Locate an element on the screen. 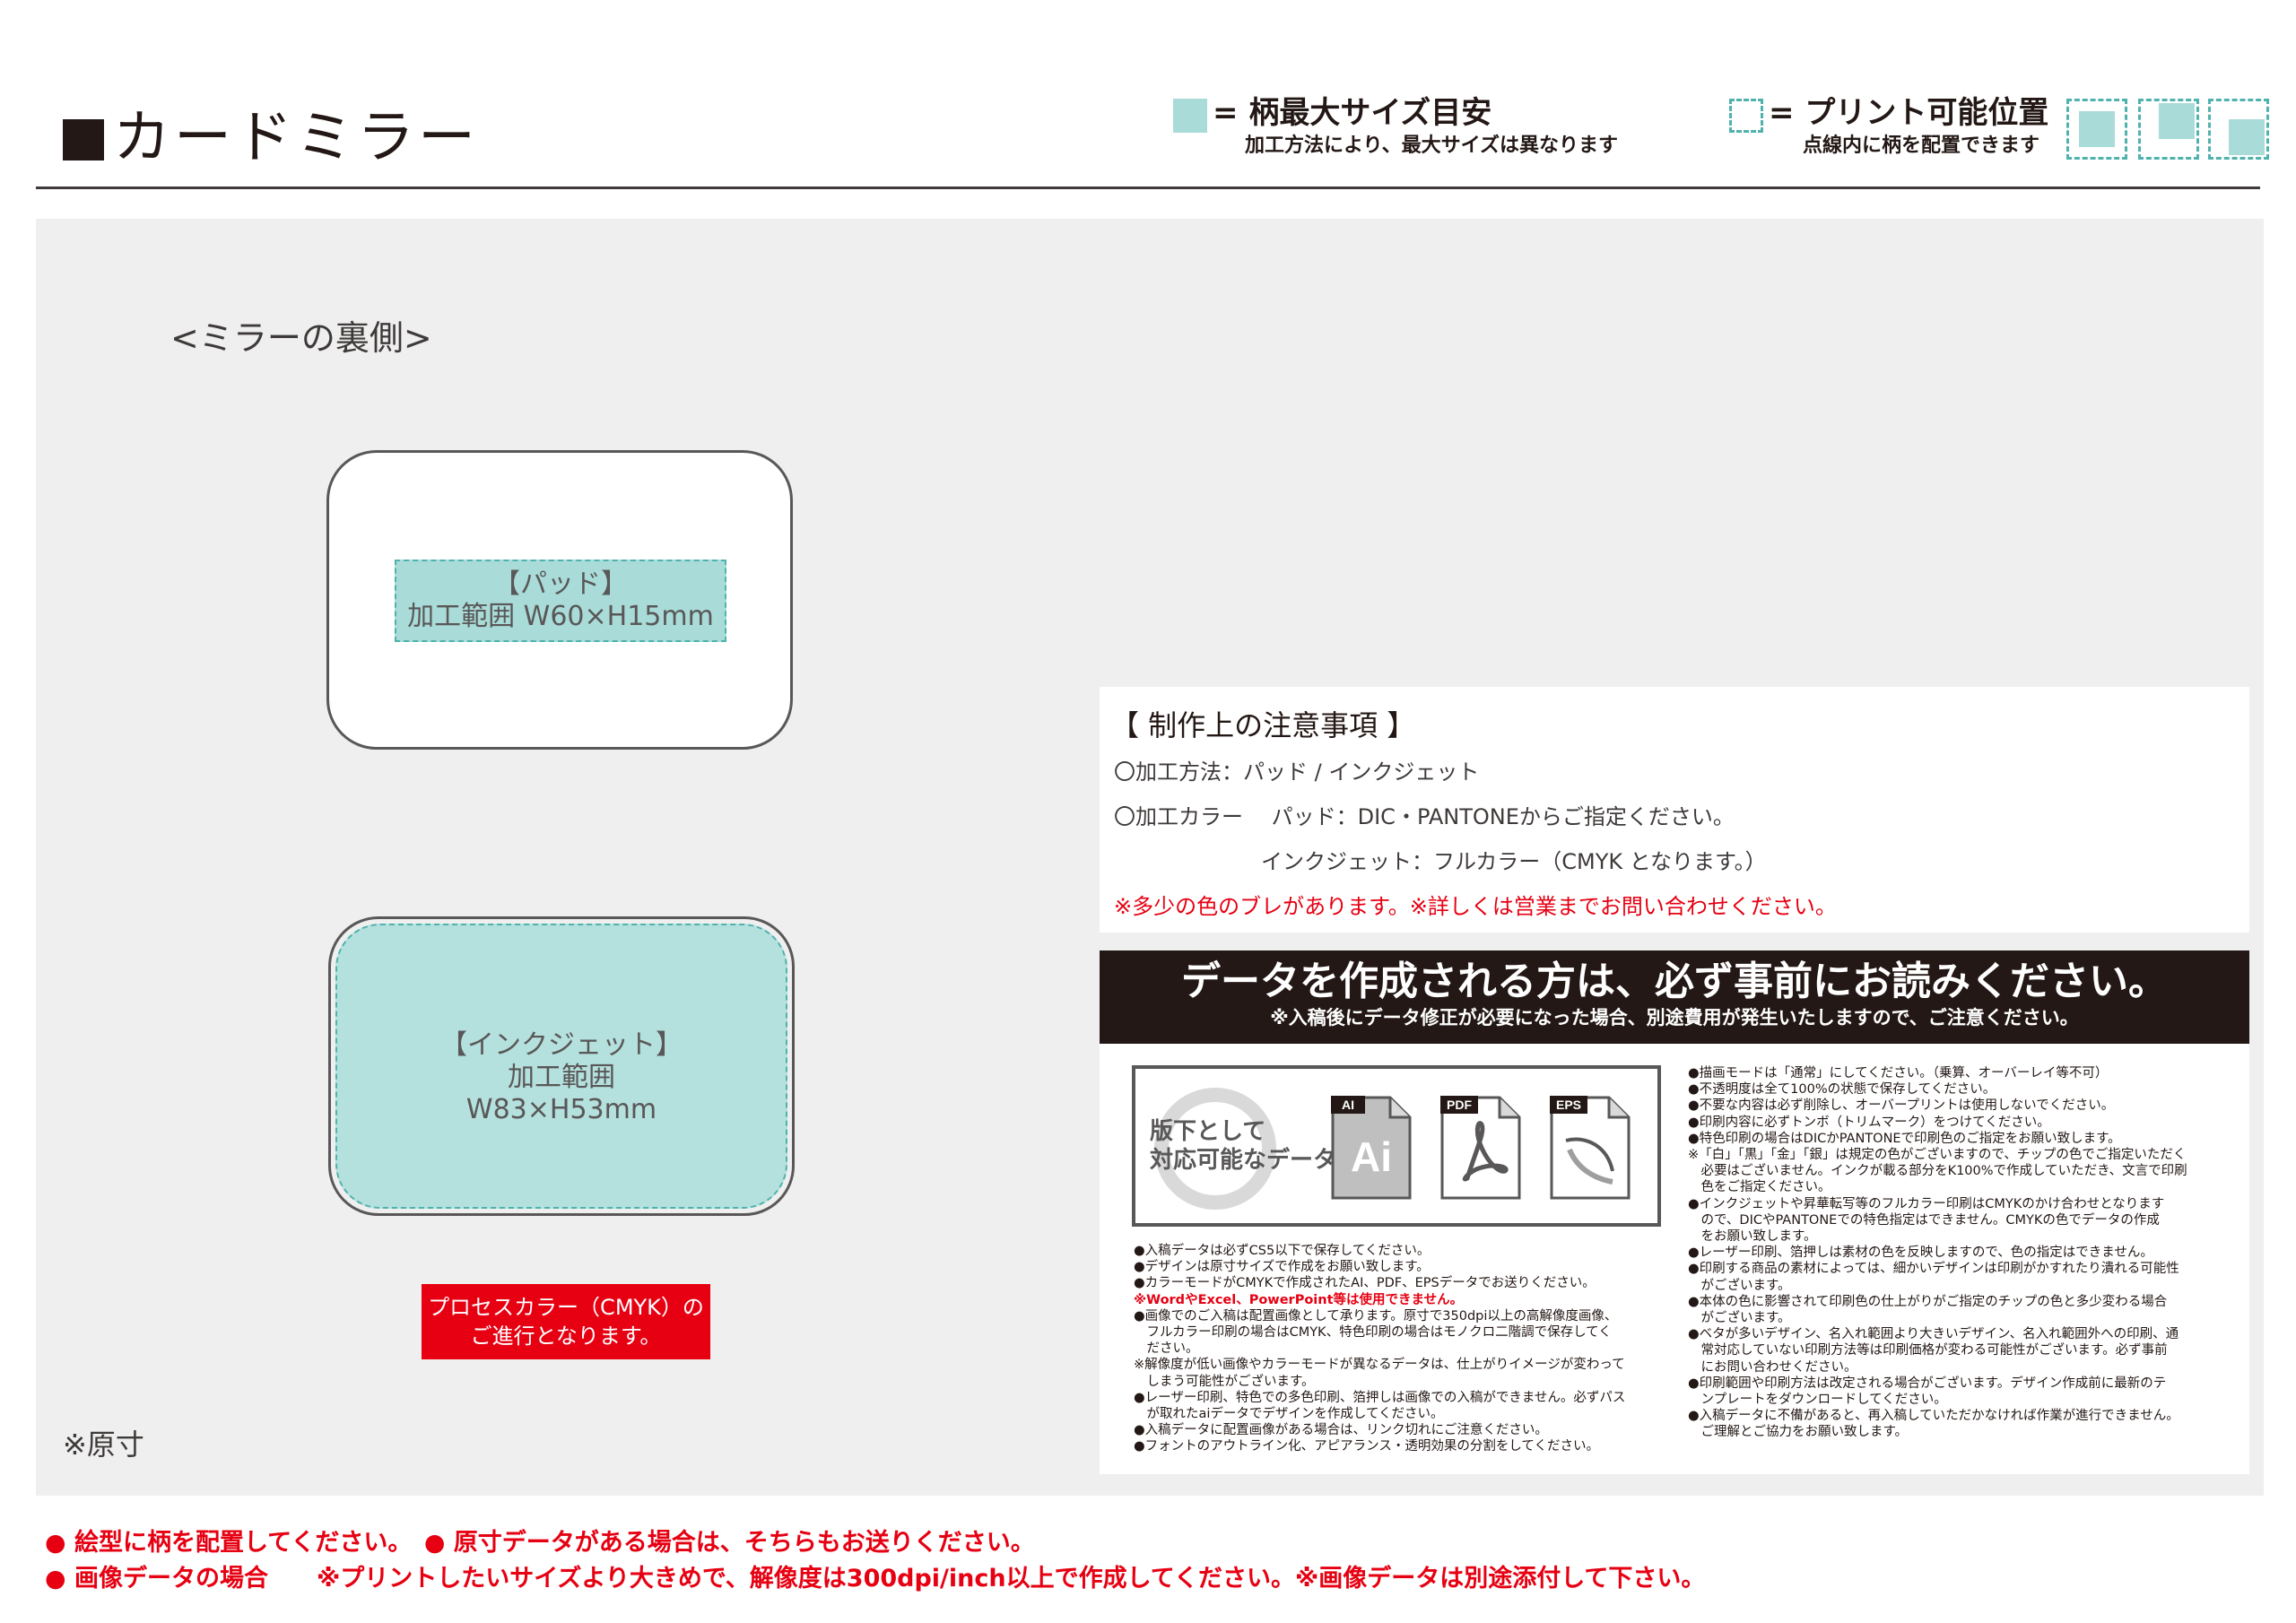 This screenshot has width=2296, height=1623. guideline-item: ●レーザー印刷、箔押しは素材の色を反映しますので、色の指定はできません。 is located at coordinates (1920, 1253).